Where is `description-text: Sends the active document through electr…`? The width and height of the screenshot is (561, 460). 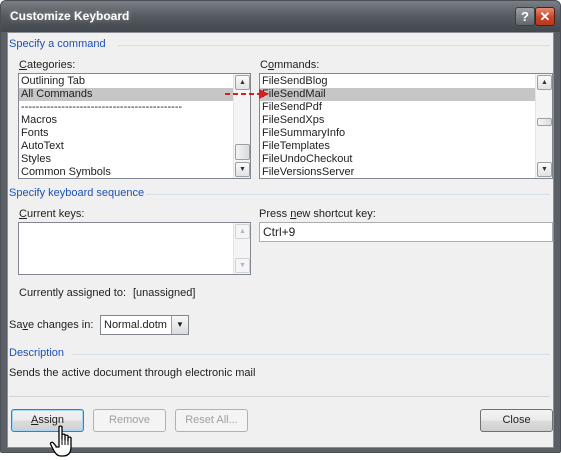
description-text: Sends the active document through electr… is located at coordinates (132, 373).